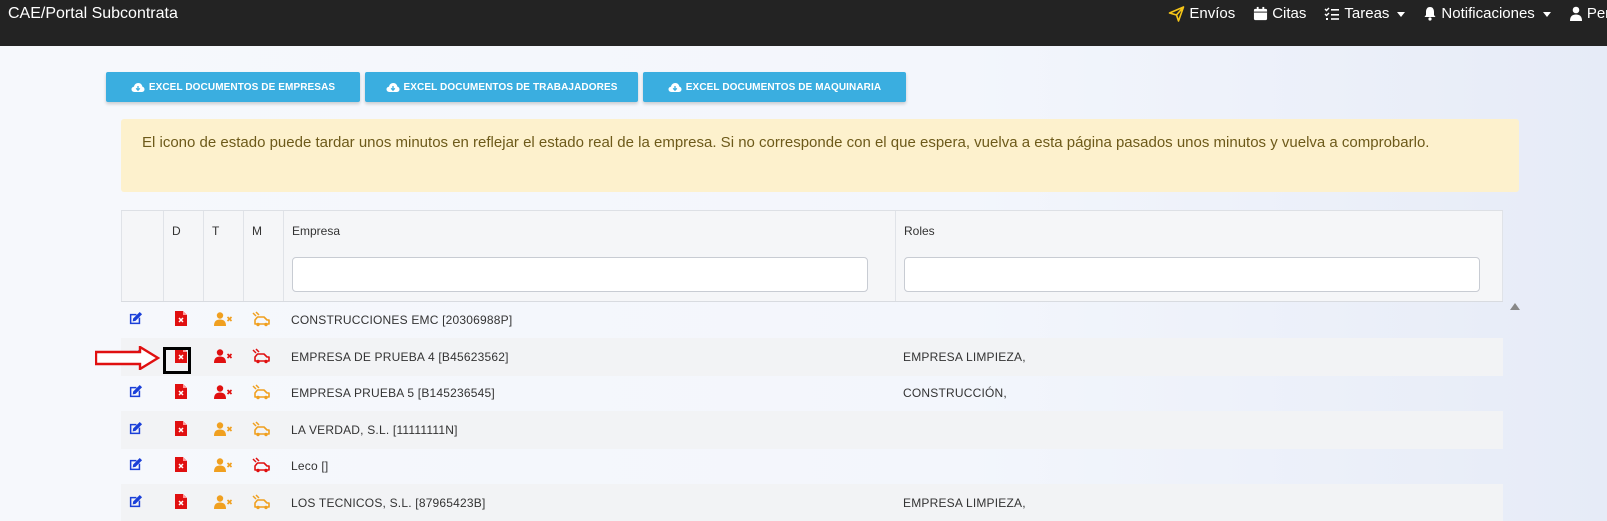 This screenshot has height=521, width=1607. What do you see at coordinates (263, 230) in the screenshot?
I see `header-m: M` at bounding box center [263, 230].